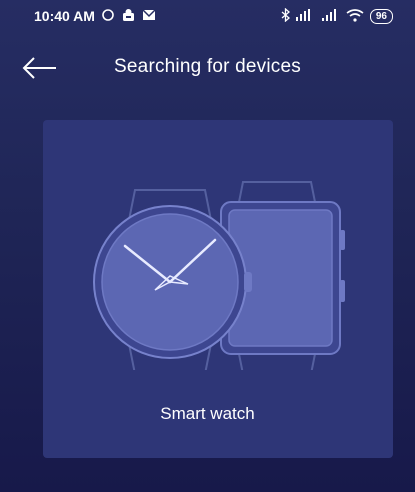  What do you see at coordinates (207, 413) in the screenshot?
I see `device-label: Smart watch` at bounding box center [207, 413].